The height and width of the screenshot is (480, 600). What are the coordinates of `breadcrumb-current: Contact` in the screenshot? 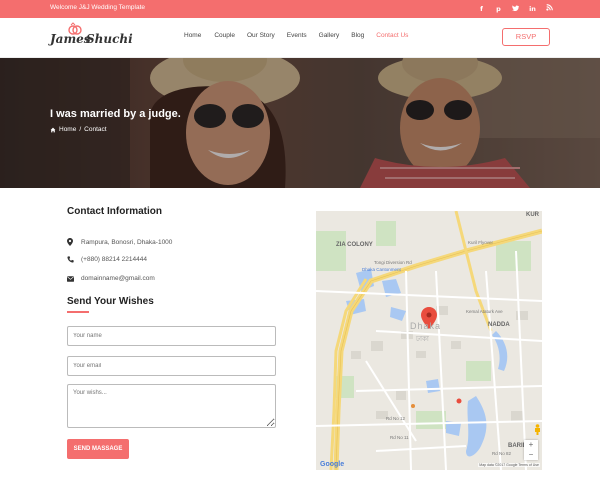 It's located at (95, 129).